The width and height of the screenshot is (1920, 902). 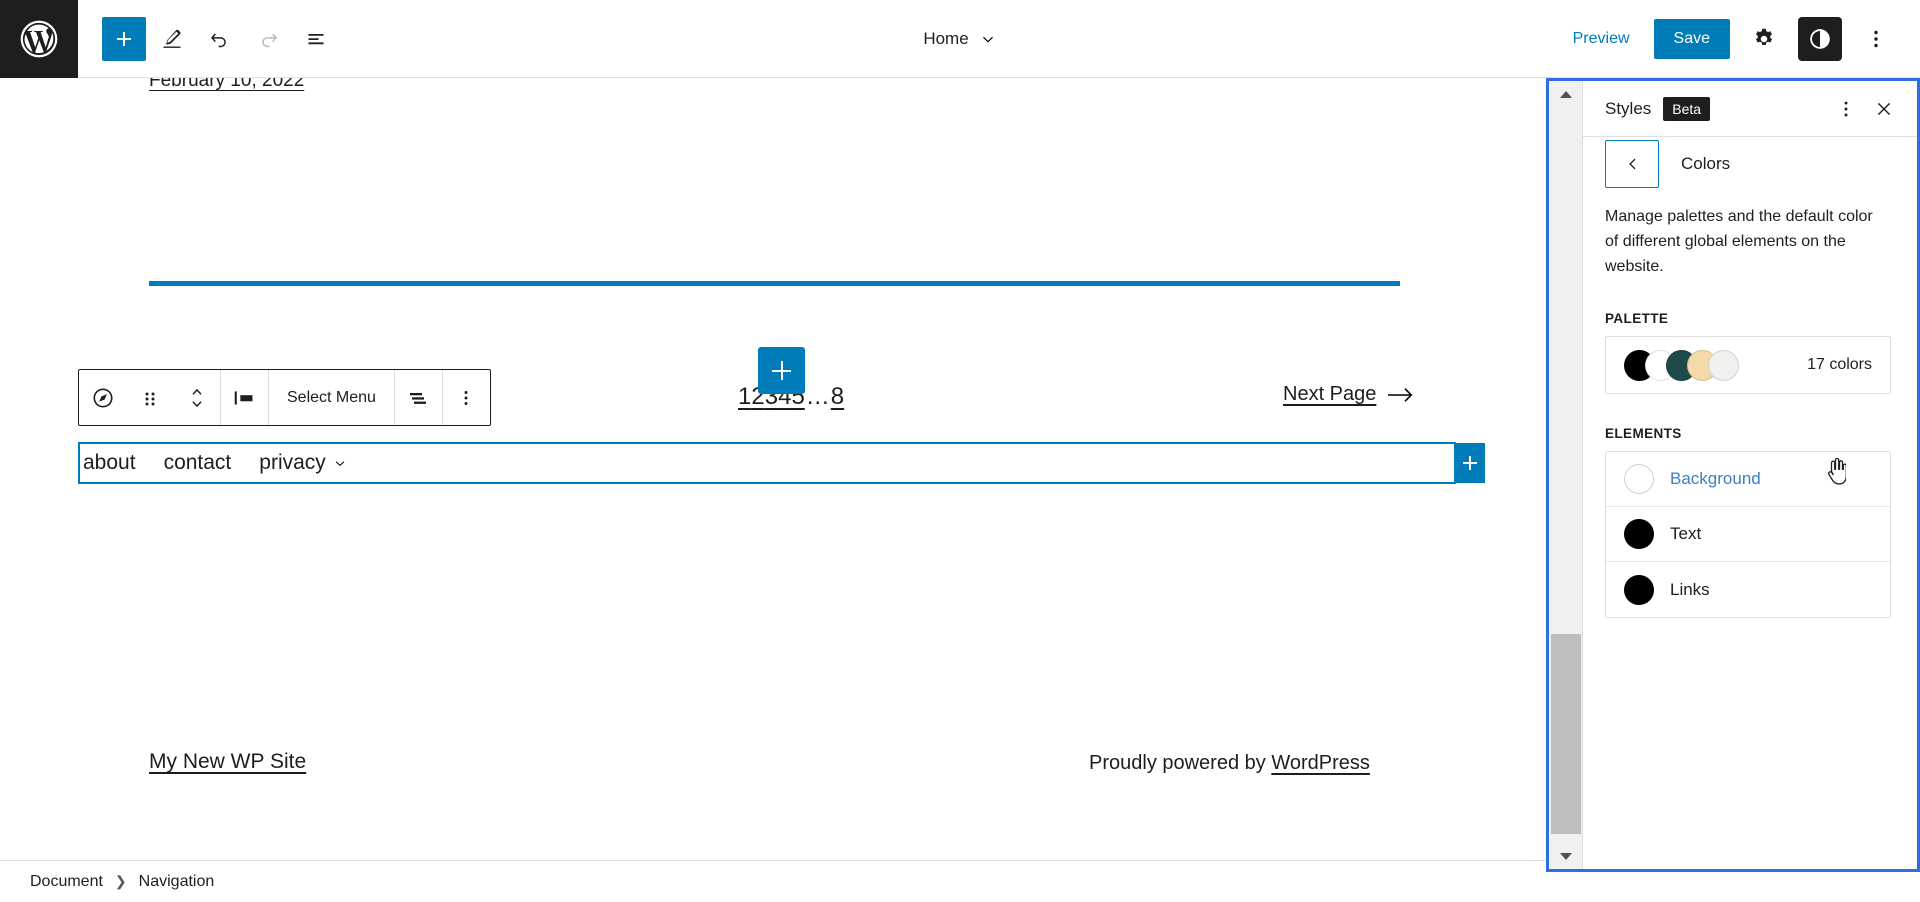 I want to click on chevron-right-icon: ❯, so click(x=120, y=881).